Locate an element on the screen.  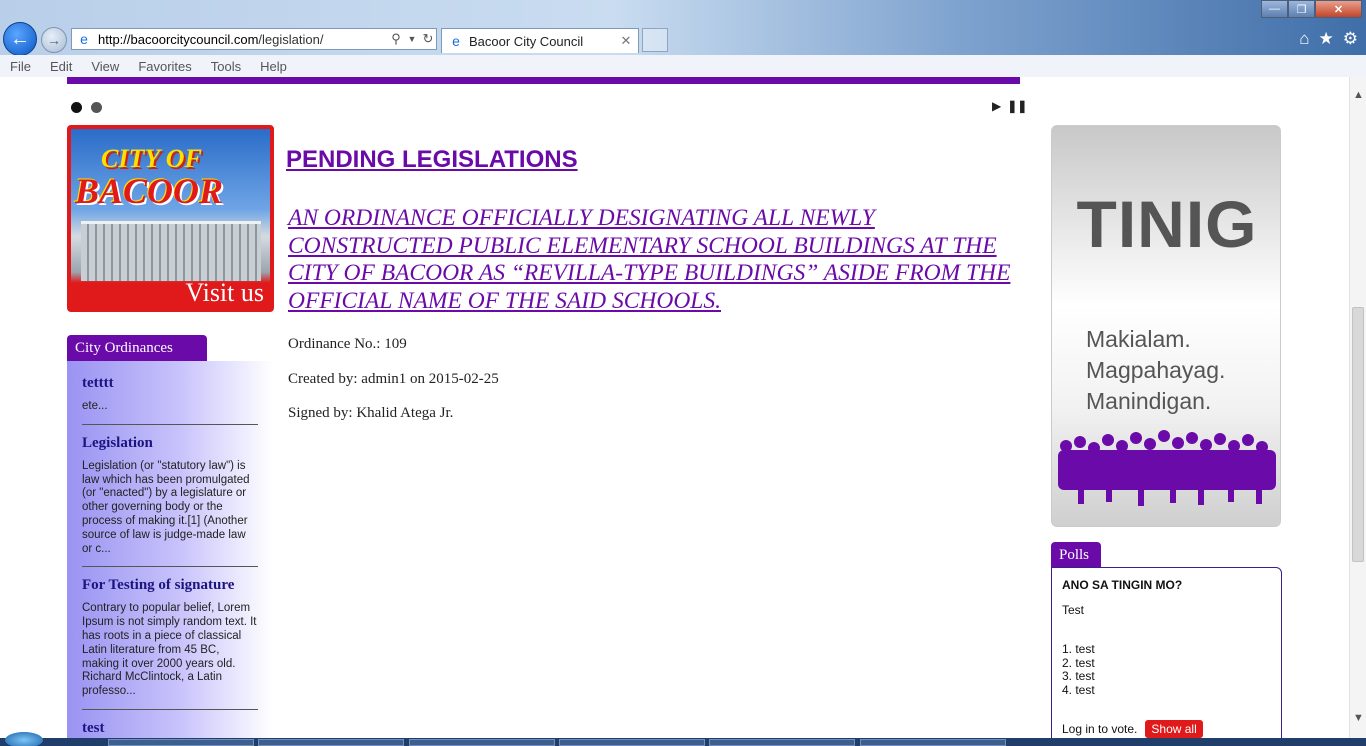
poll-option: 4. test is located at coordinates (1078, 689).